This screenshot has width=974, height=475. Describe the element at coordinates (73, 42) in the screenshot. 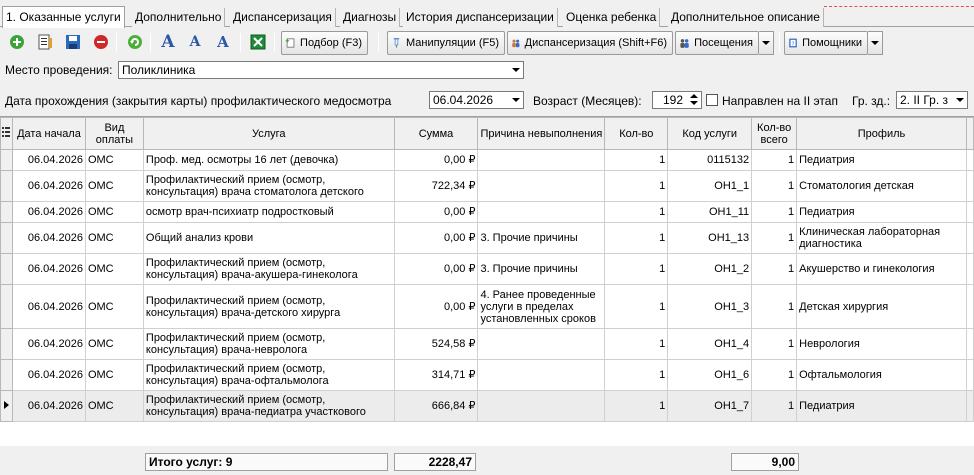

I see `save-button` at that location.